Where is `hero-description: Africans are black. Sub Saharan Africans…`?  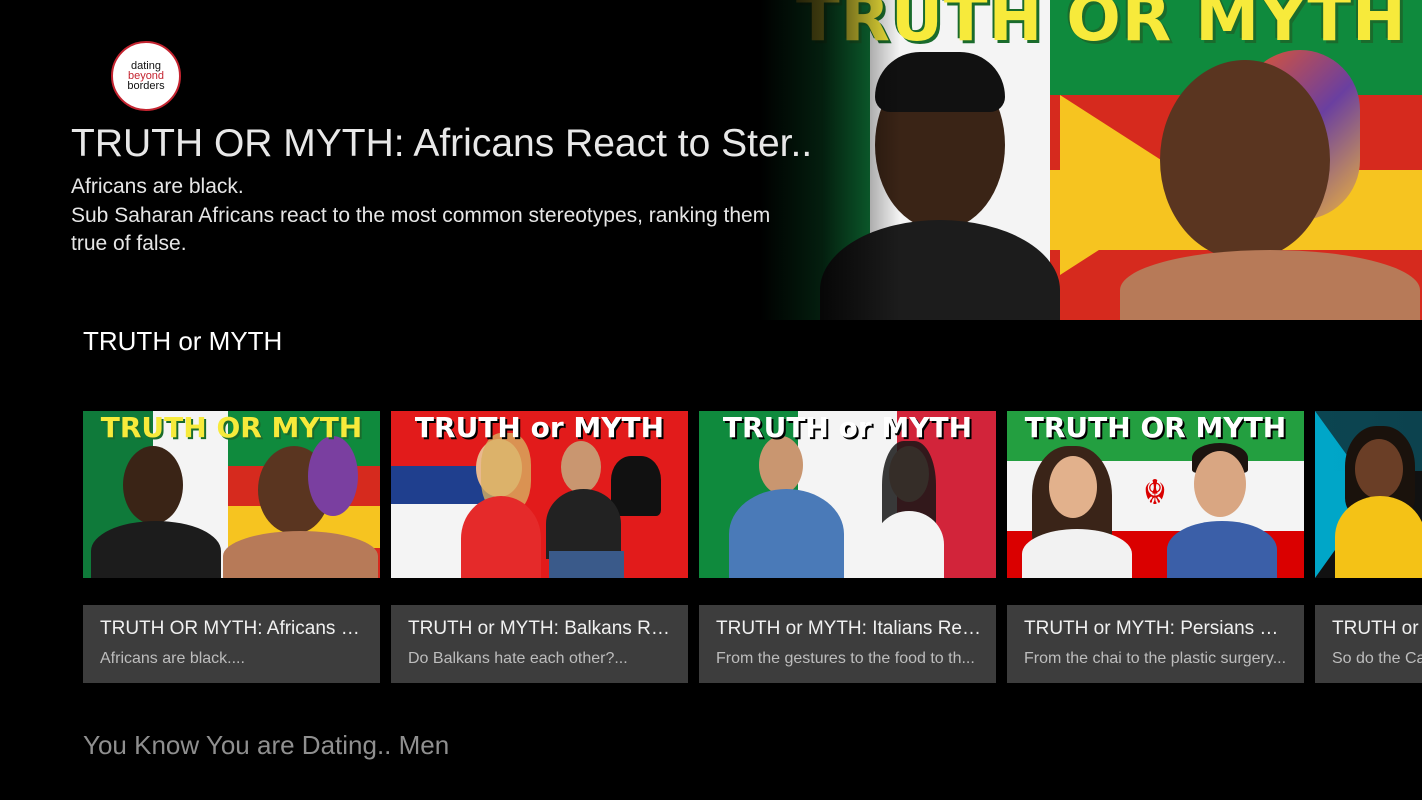
hero-description: Africans are black. Sub Saharan Africans… is located at coordinates (441, 216).